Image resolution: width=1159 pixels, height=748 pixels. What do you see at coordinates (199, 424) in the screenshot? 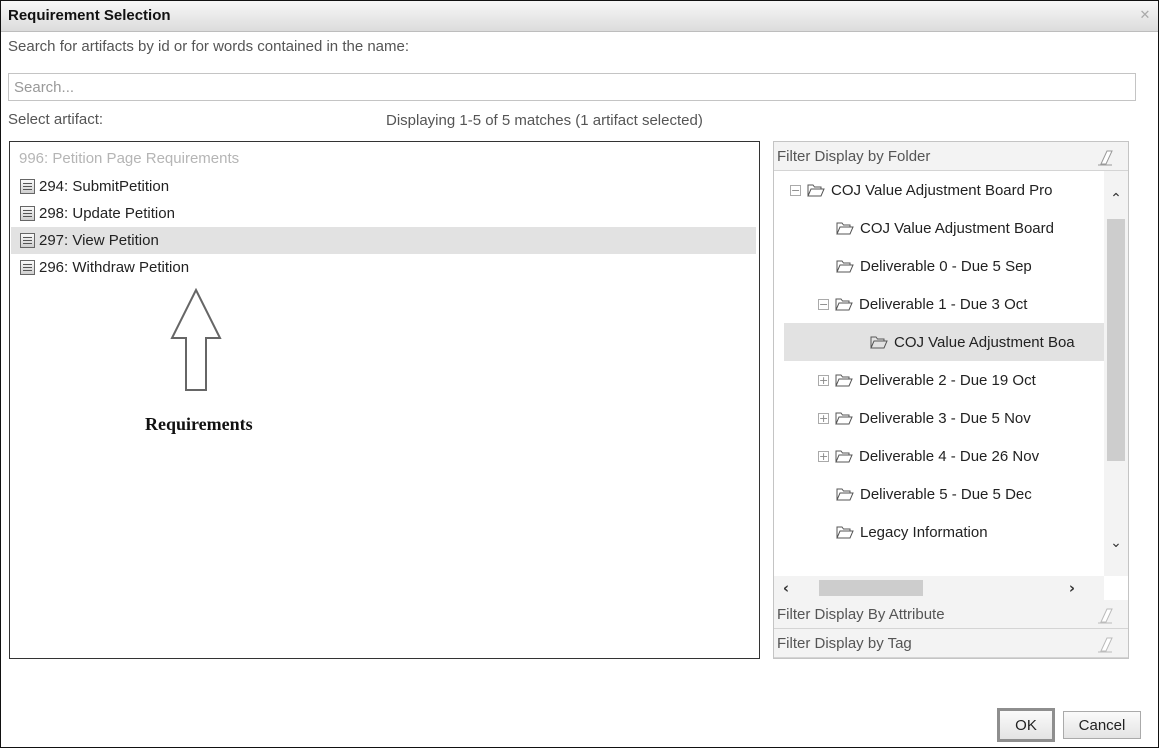
I see `requirements-annotation: Requirements` at bounding box center [199, 424].